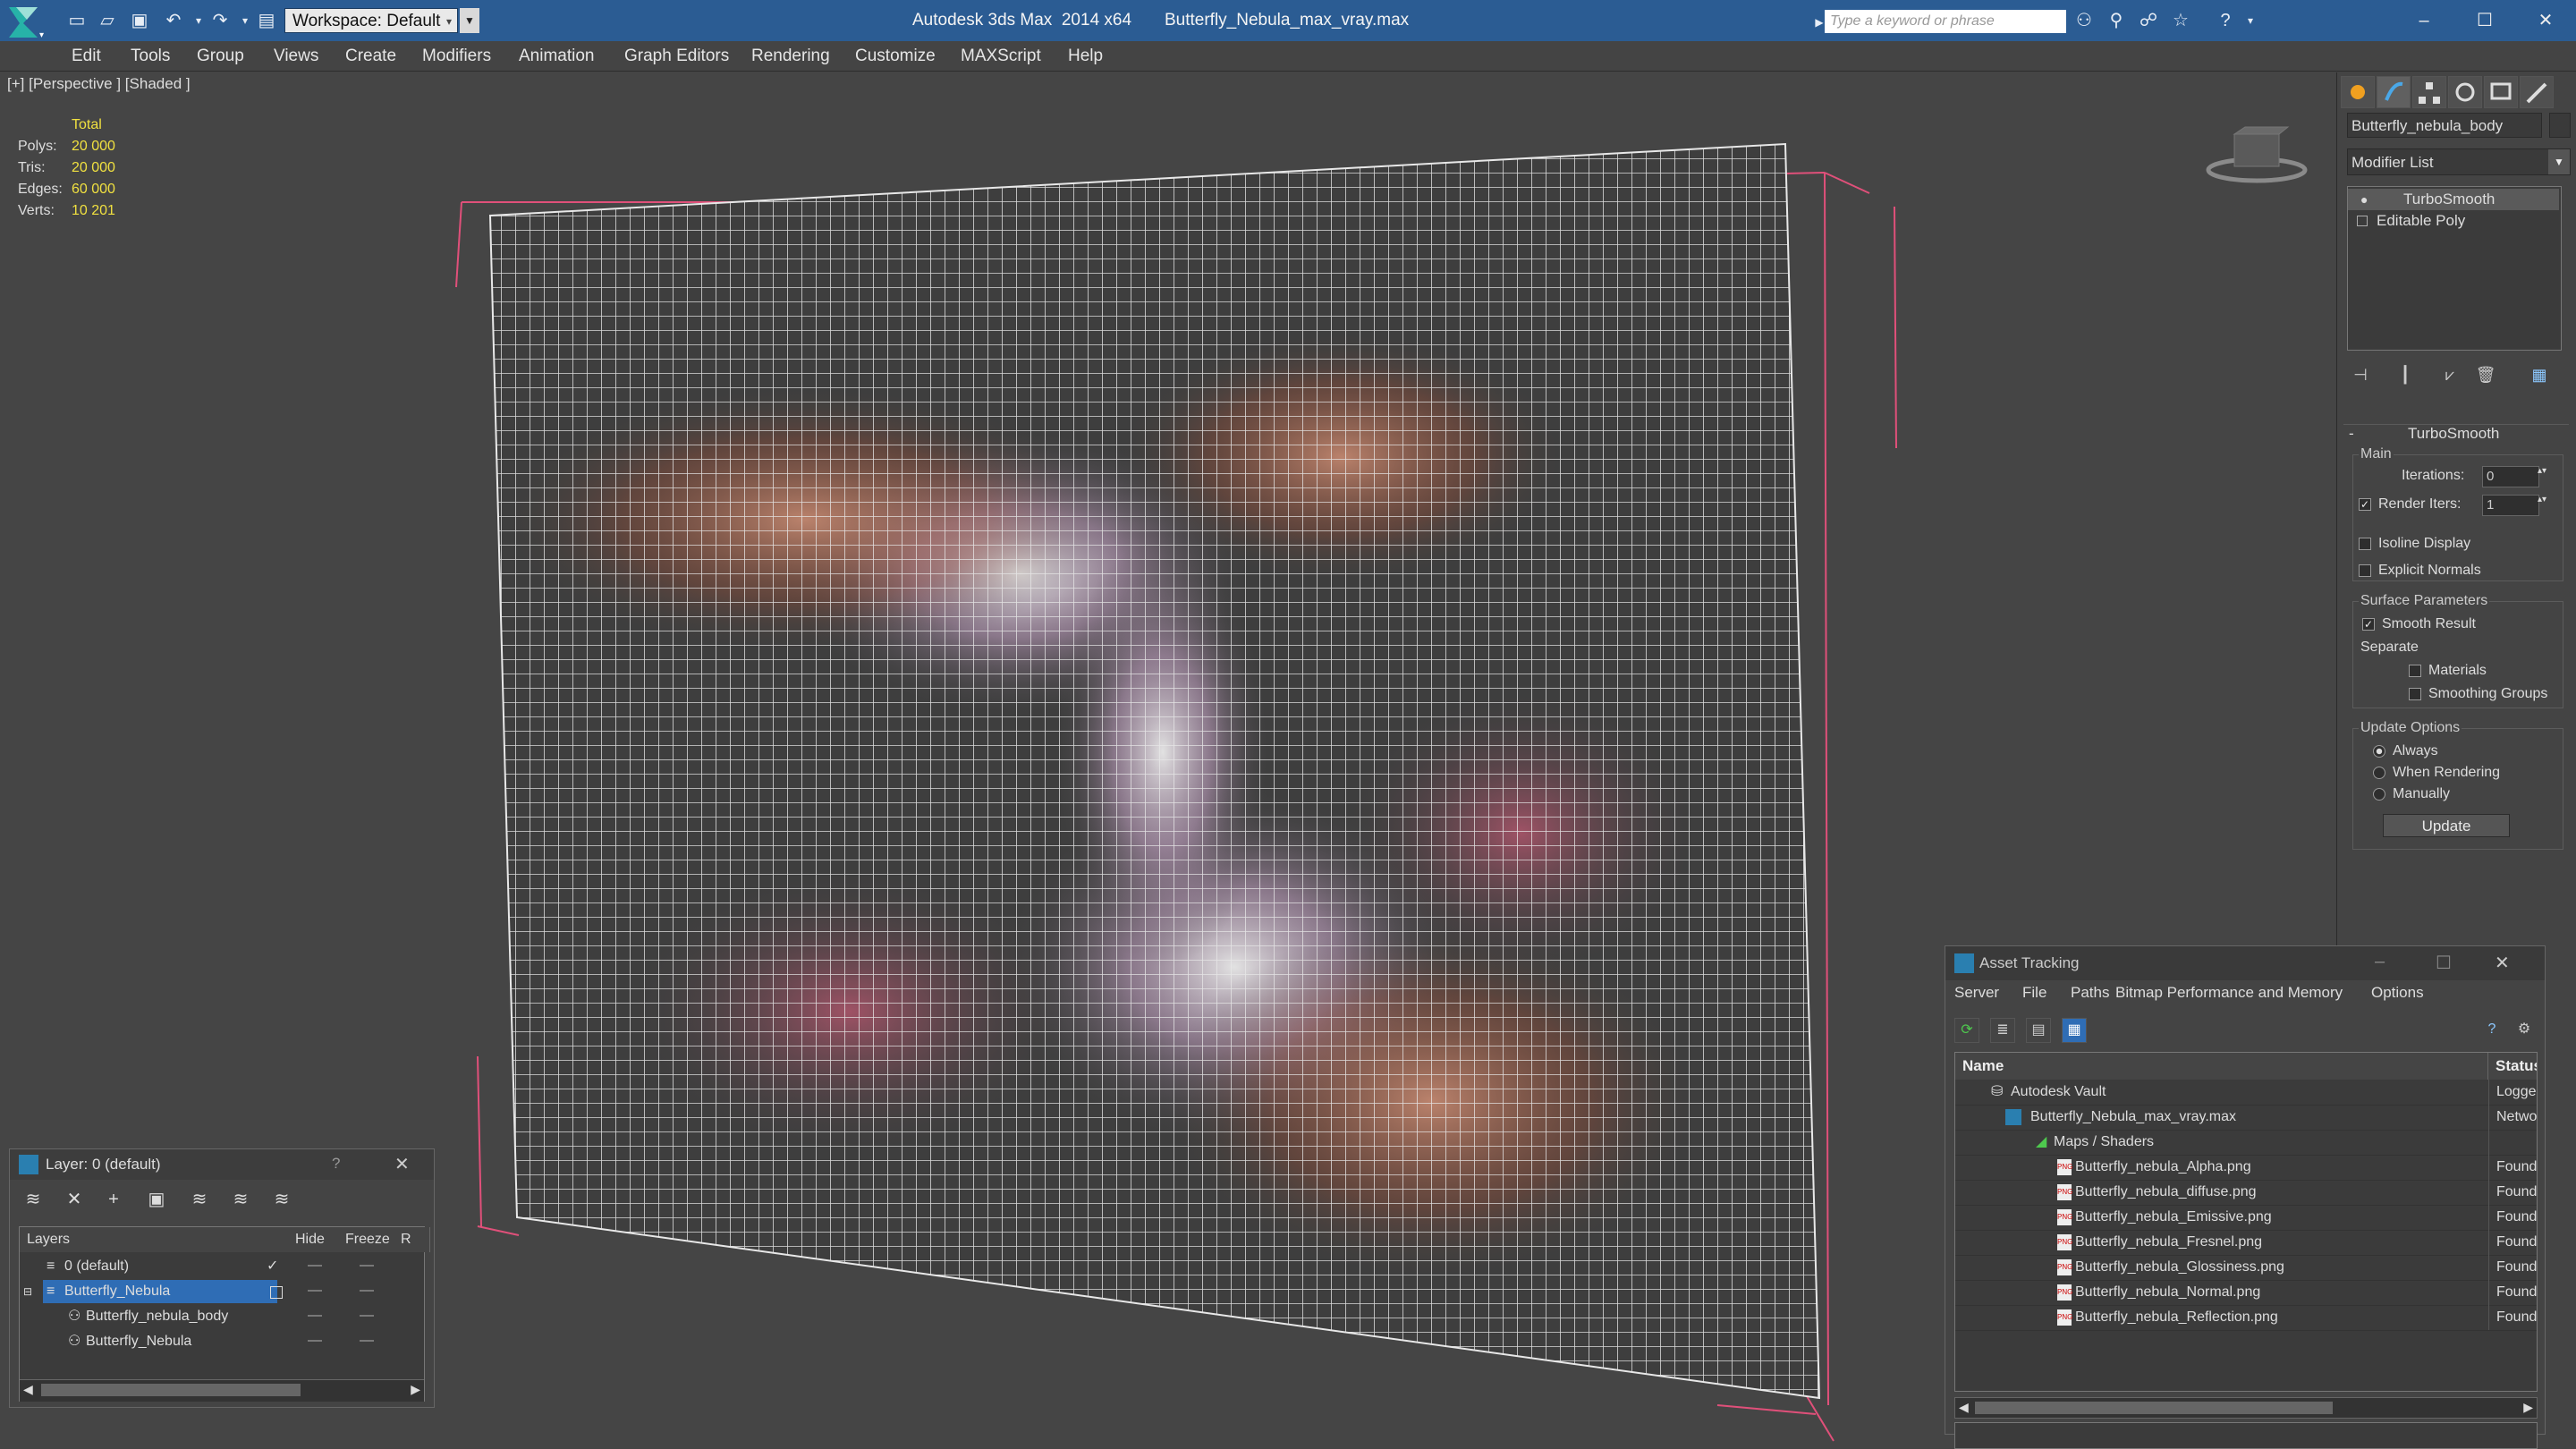 The height and width of the screenshot is (1449, 2576). What do you see at coordinates (198, 20) in the screenshot?
I see `undo-dropdown-icon: ▾` at bounding box center [198, 20].